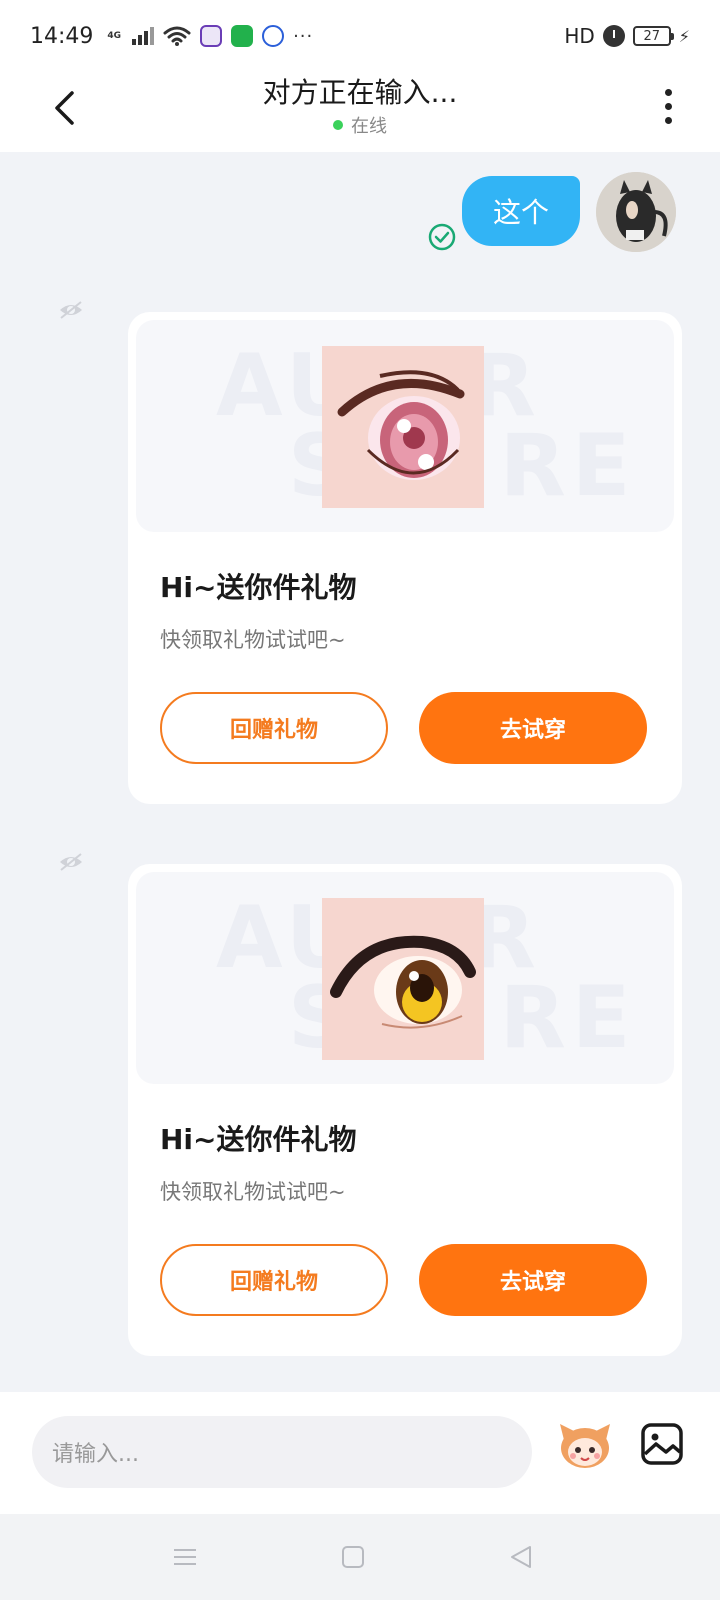  I want to click on wifi-icon, so click(177, 36).